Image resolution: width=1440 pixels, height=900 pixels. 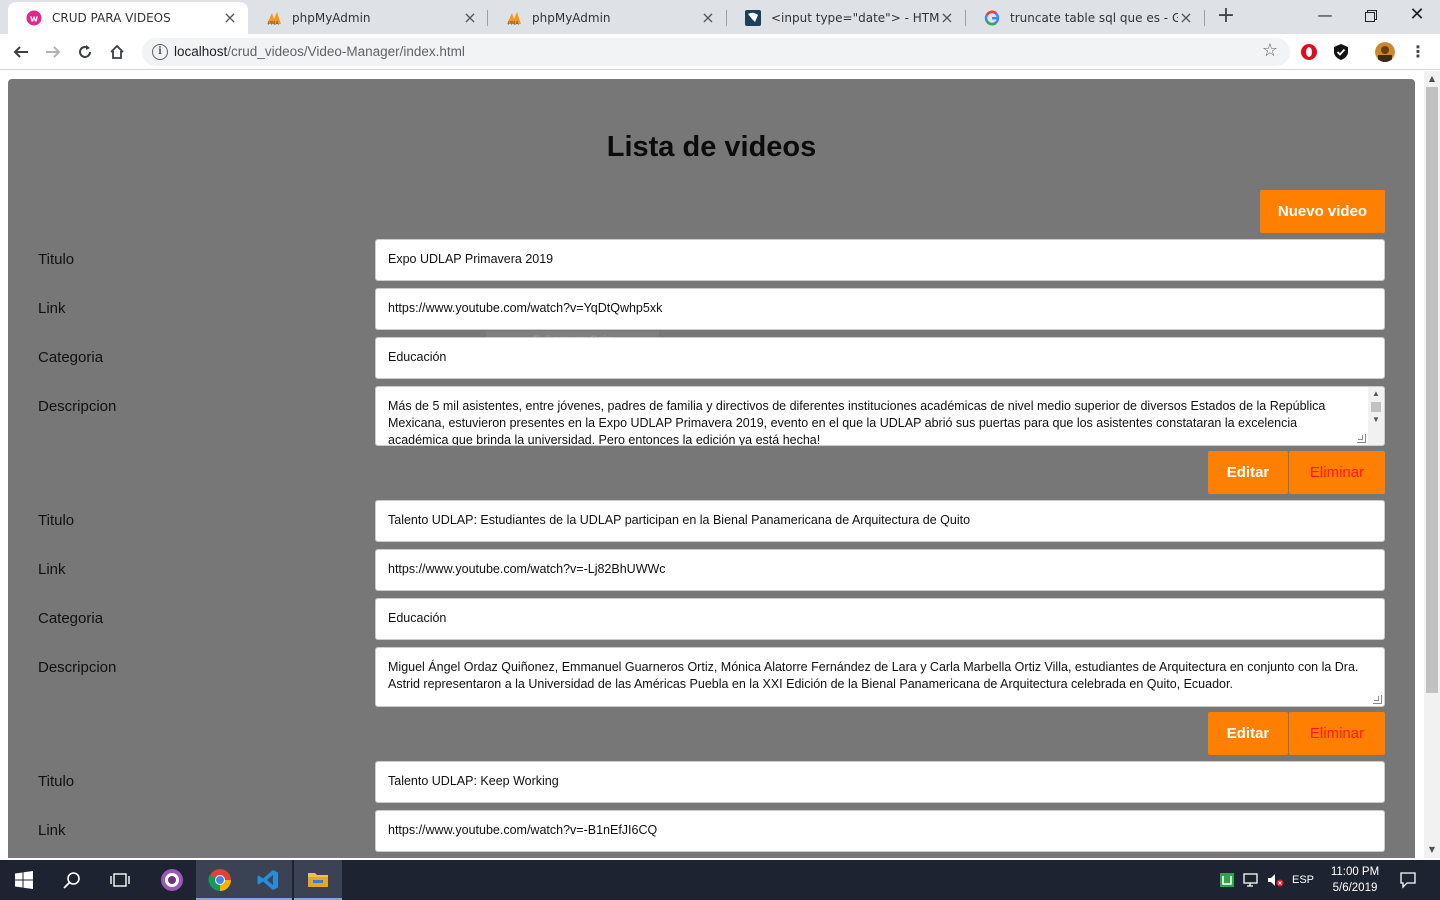 I want to click on profile-avatar, so click(x=1385, y=52).